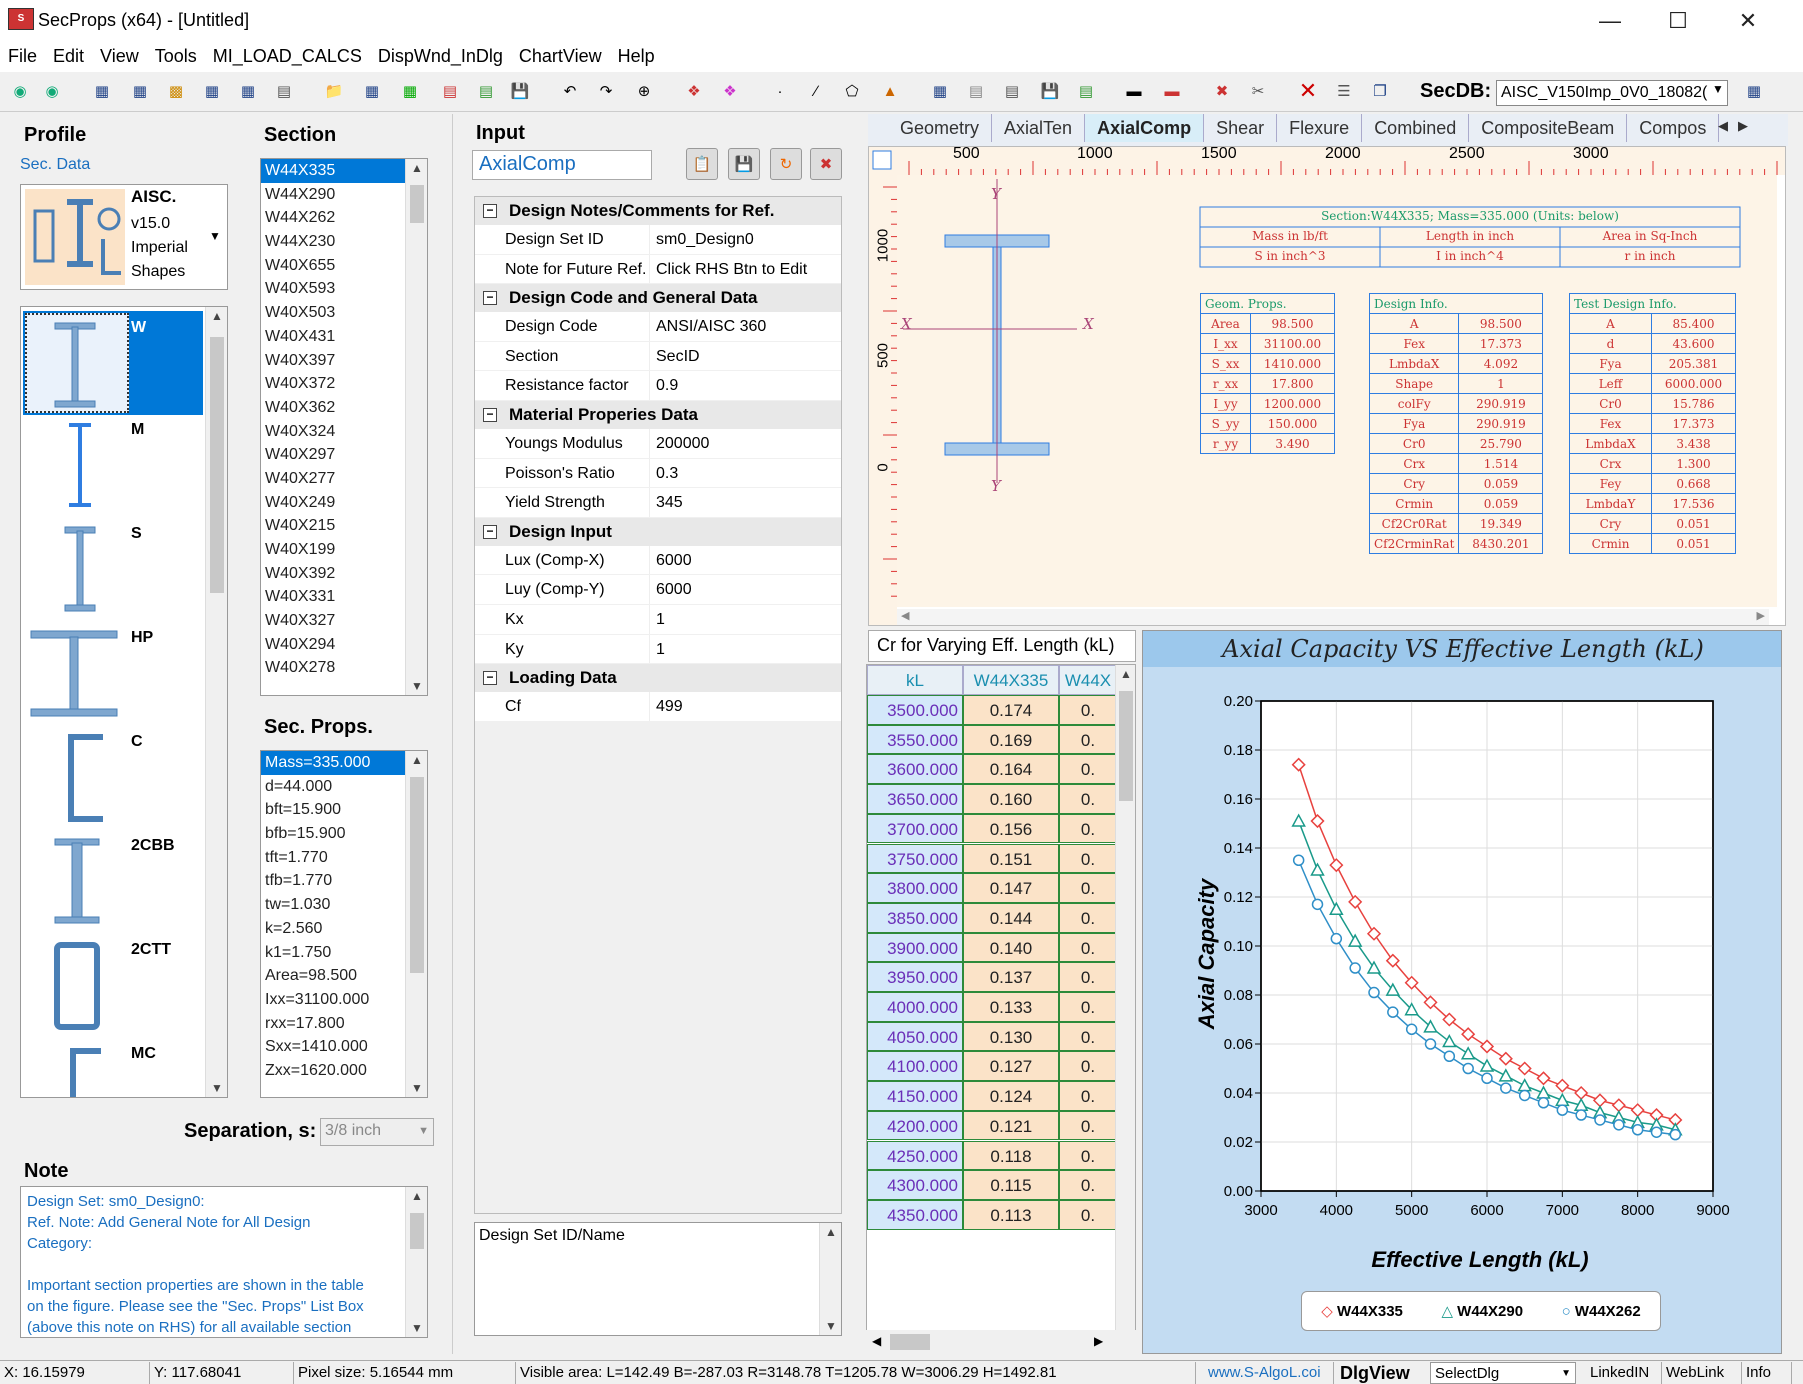 The width and height of the screenshot is (1803, 1384). Describe the element at coordinates (826, 164) in the screenshot. I see `clear-icon: ✖` at that location.